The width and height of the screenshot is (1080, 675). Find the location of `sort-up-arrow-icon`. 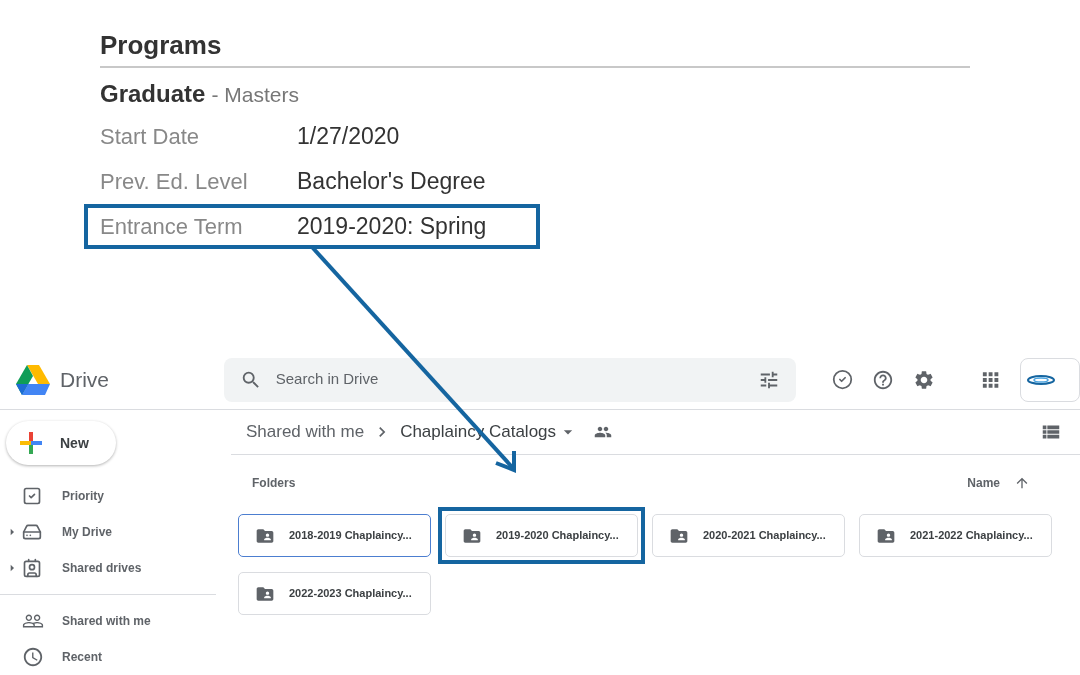

sort-up-arrow-icon is located at coordinates (1022, 483).